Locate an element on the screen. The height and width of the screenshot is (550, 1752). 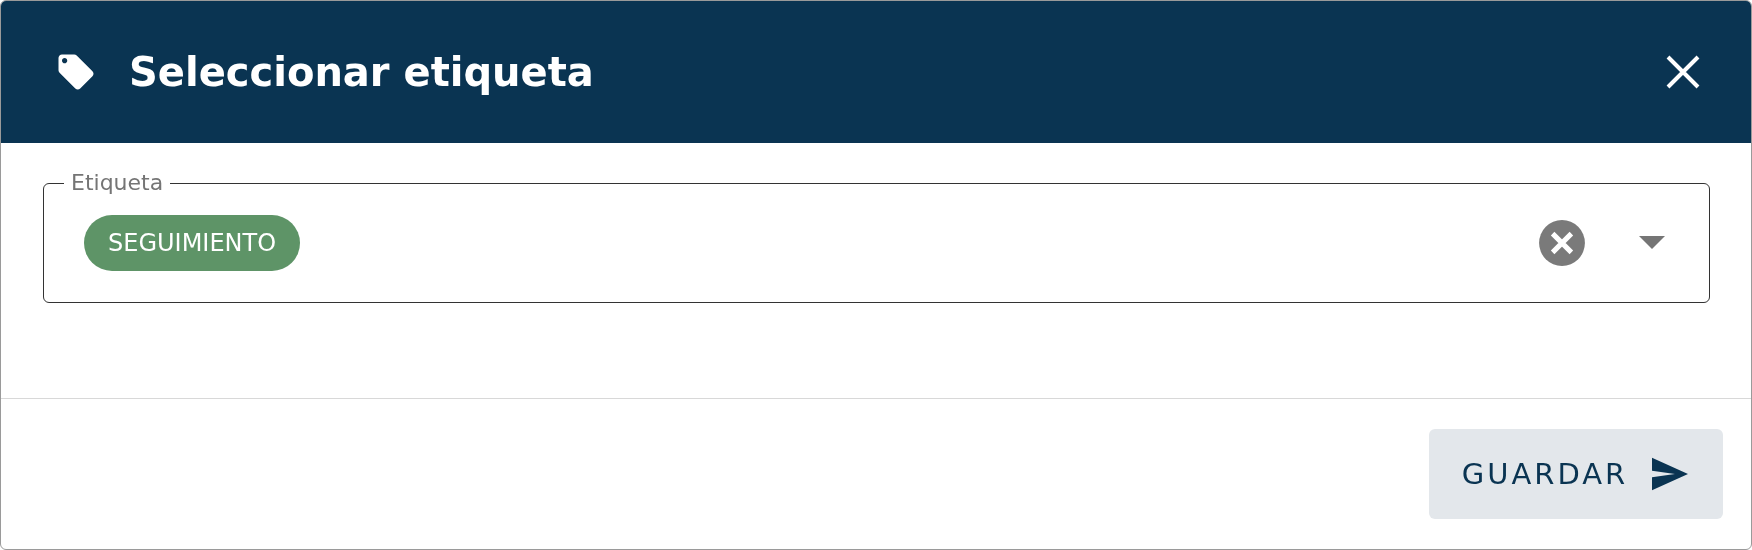
clear-icon is located at coordinates (1562, 242).